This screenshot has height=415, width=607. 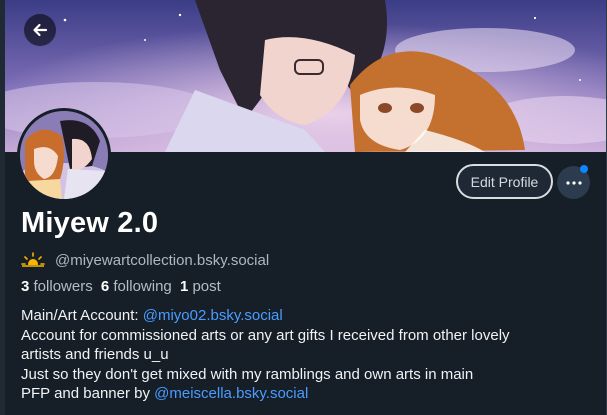 I want to click on bio-line: artists and friends u_u, so click(x=95, y=354).